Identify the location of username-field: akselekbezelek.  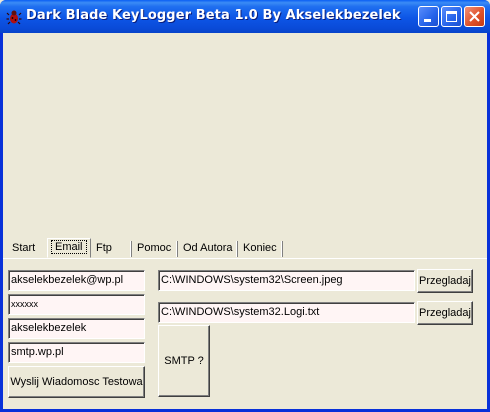
(76, 328).